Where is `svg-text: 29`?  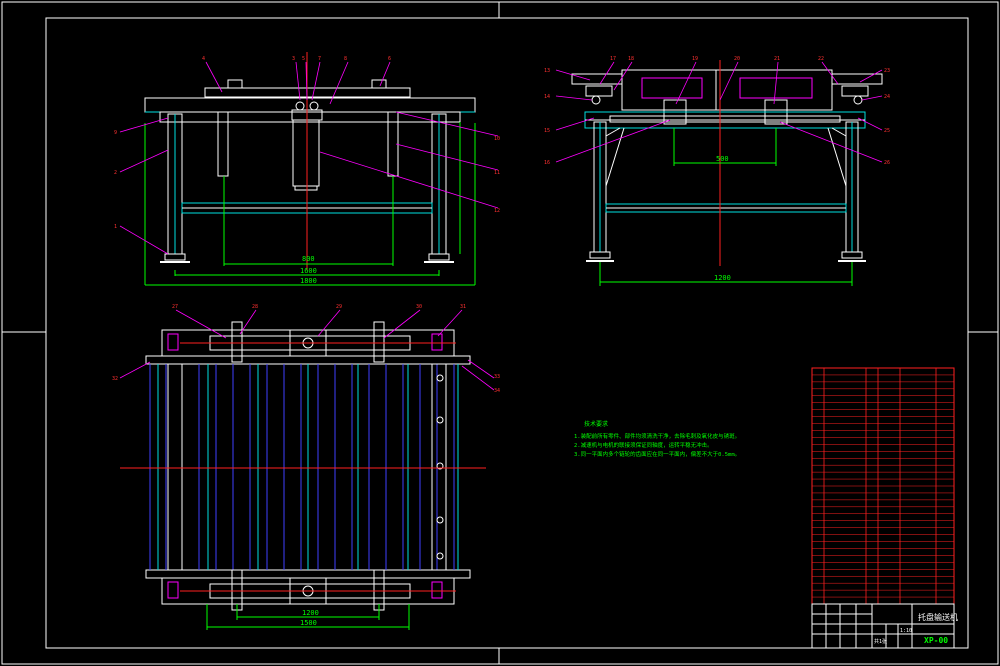 svg-text: 29 is located at coordinates (339, 307).